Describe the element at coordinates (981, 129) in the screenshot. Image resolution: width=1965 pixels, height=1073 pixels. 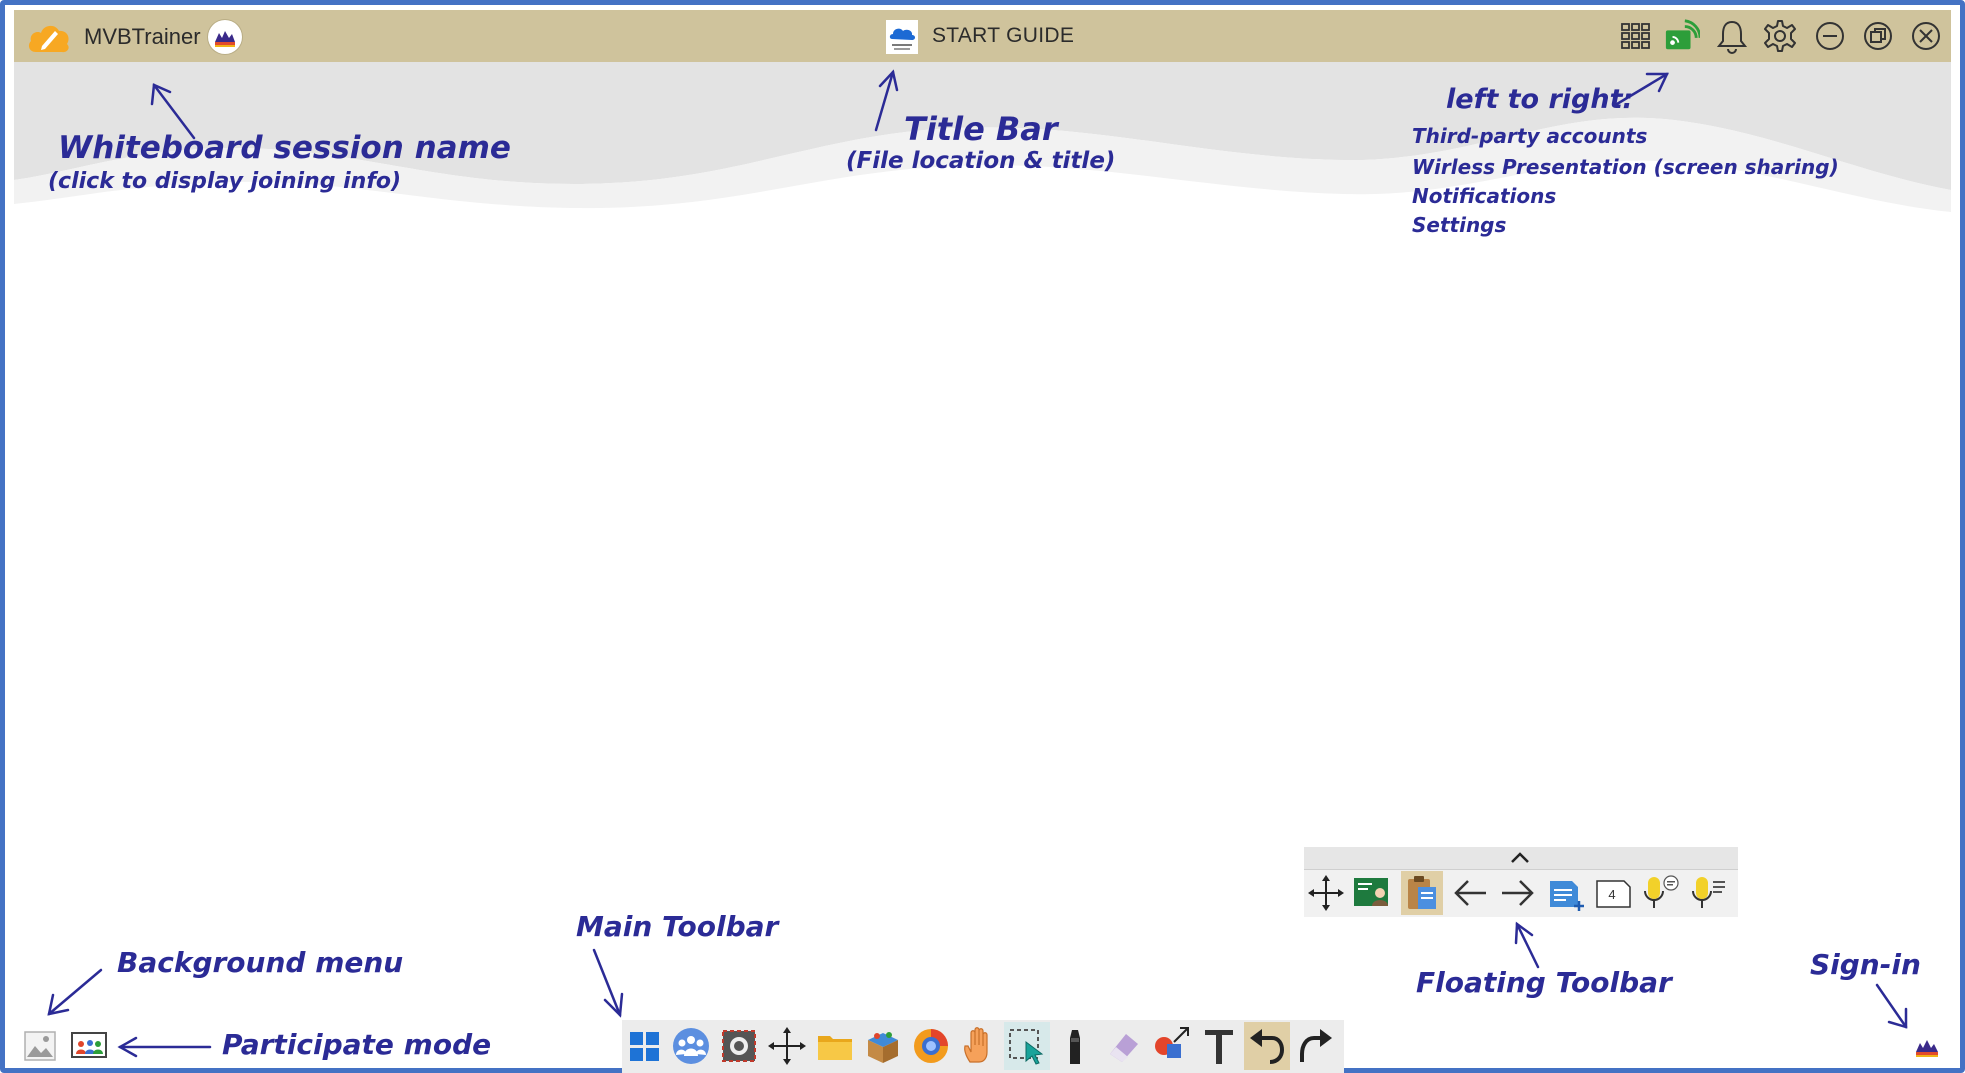
I see `annotation-titlebar-title: Title Bar` at that location.